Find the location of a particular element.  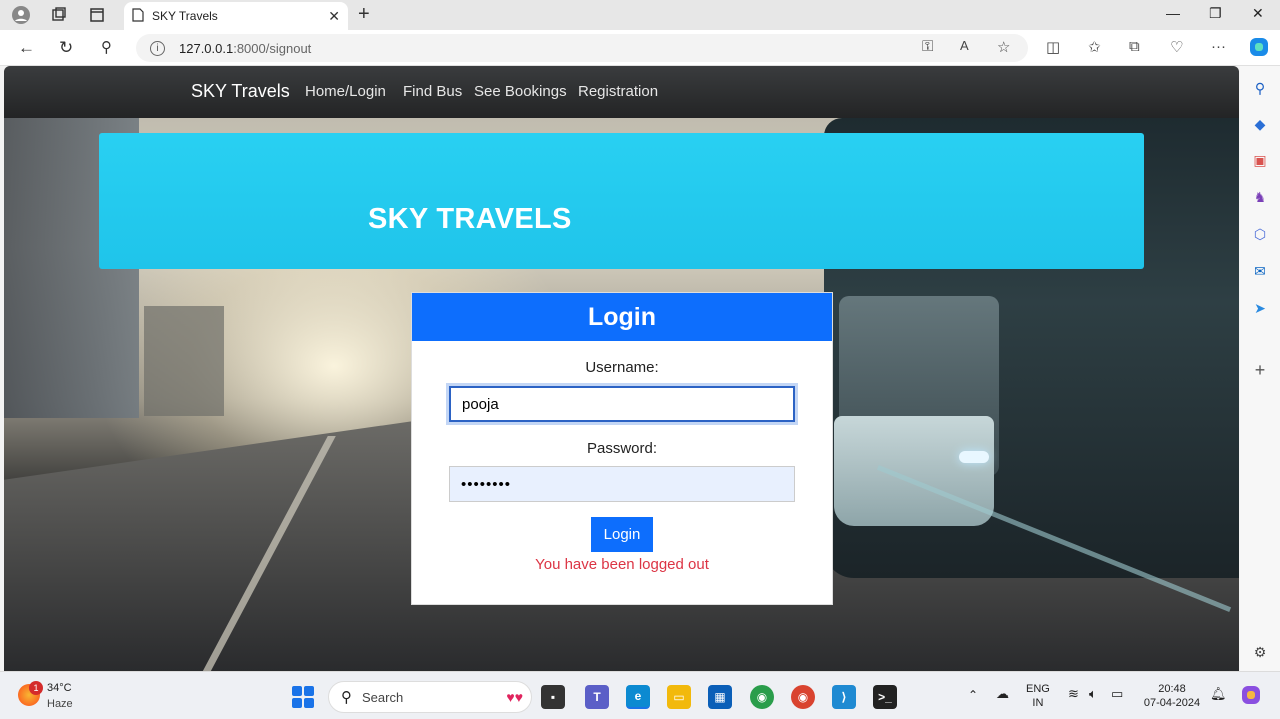

file-explorer-icon: ▭ is located at coordinates (679, 697).